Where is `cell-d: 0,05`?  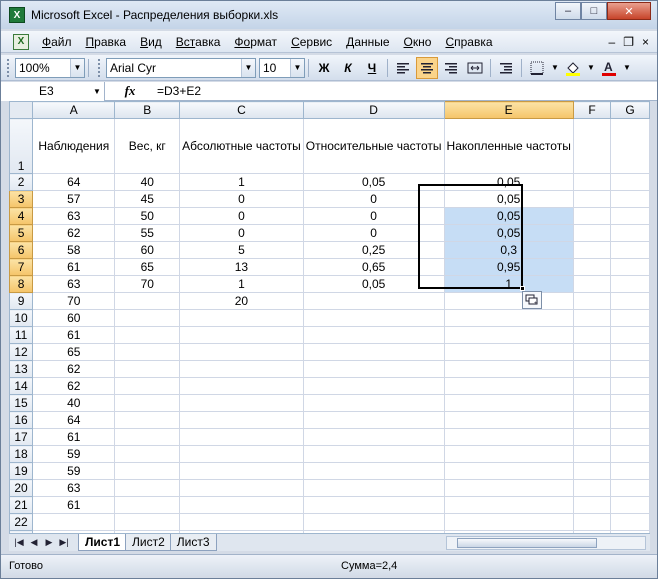
cell-d: 0,05 is located at coordinates (373, 284).